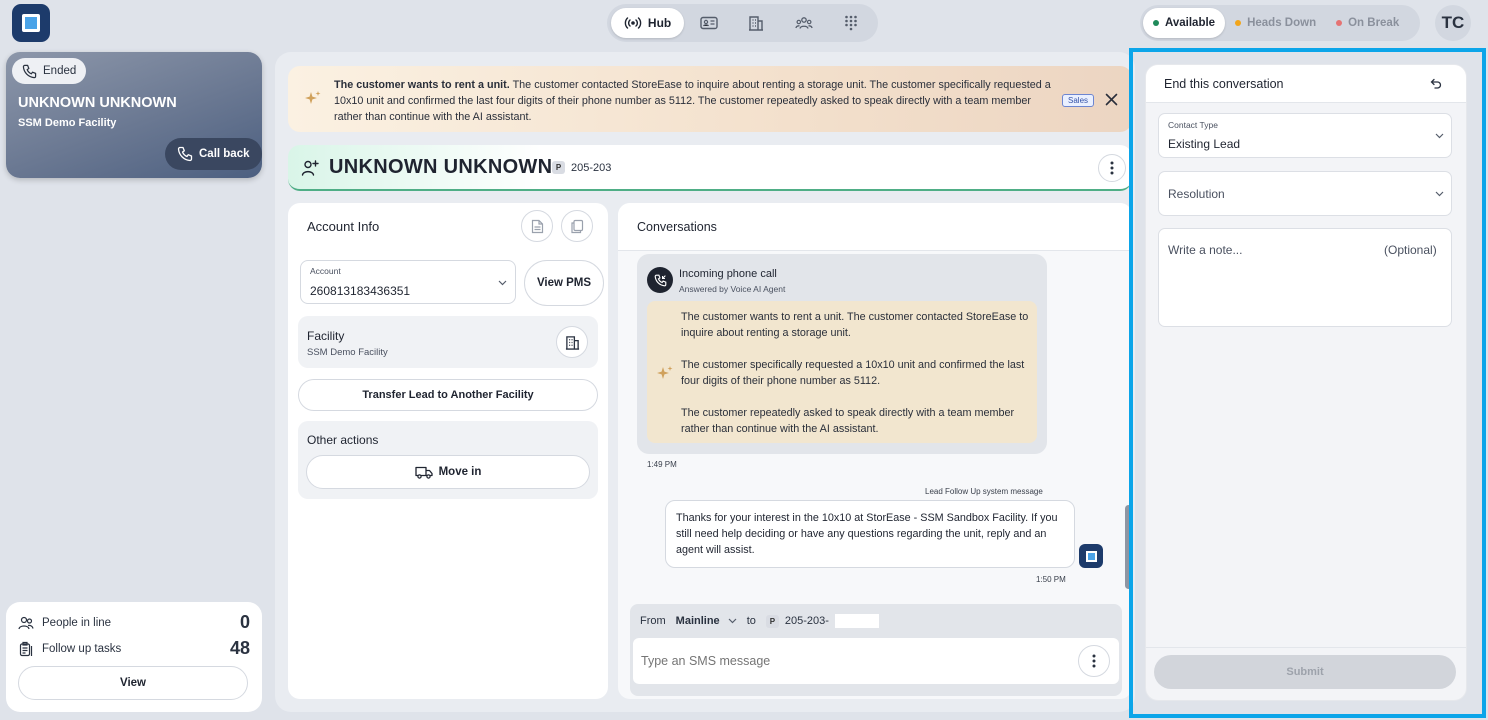 Image resolution: width=1488 pixels, height=720 pixels. I want to click on notes-button, so click(537, 226).